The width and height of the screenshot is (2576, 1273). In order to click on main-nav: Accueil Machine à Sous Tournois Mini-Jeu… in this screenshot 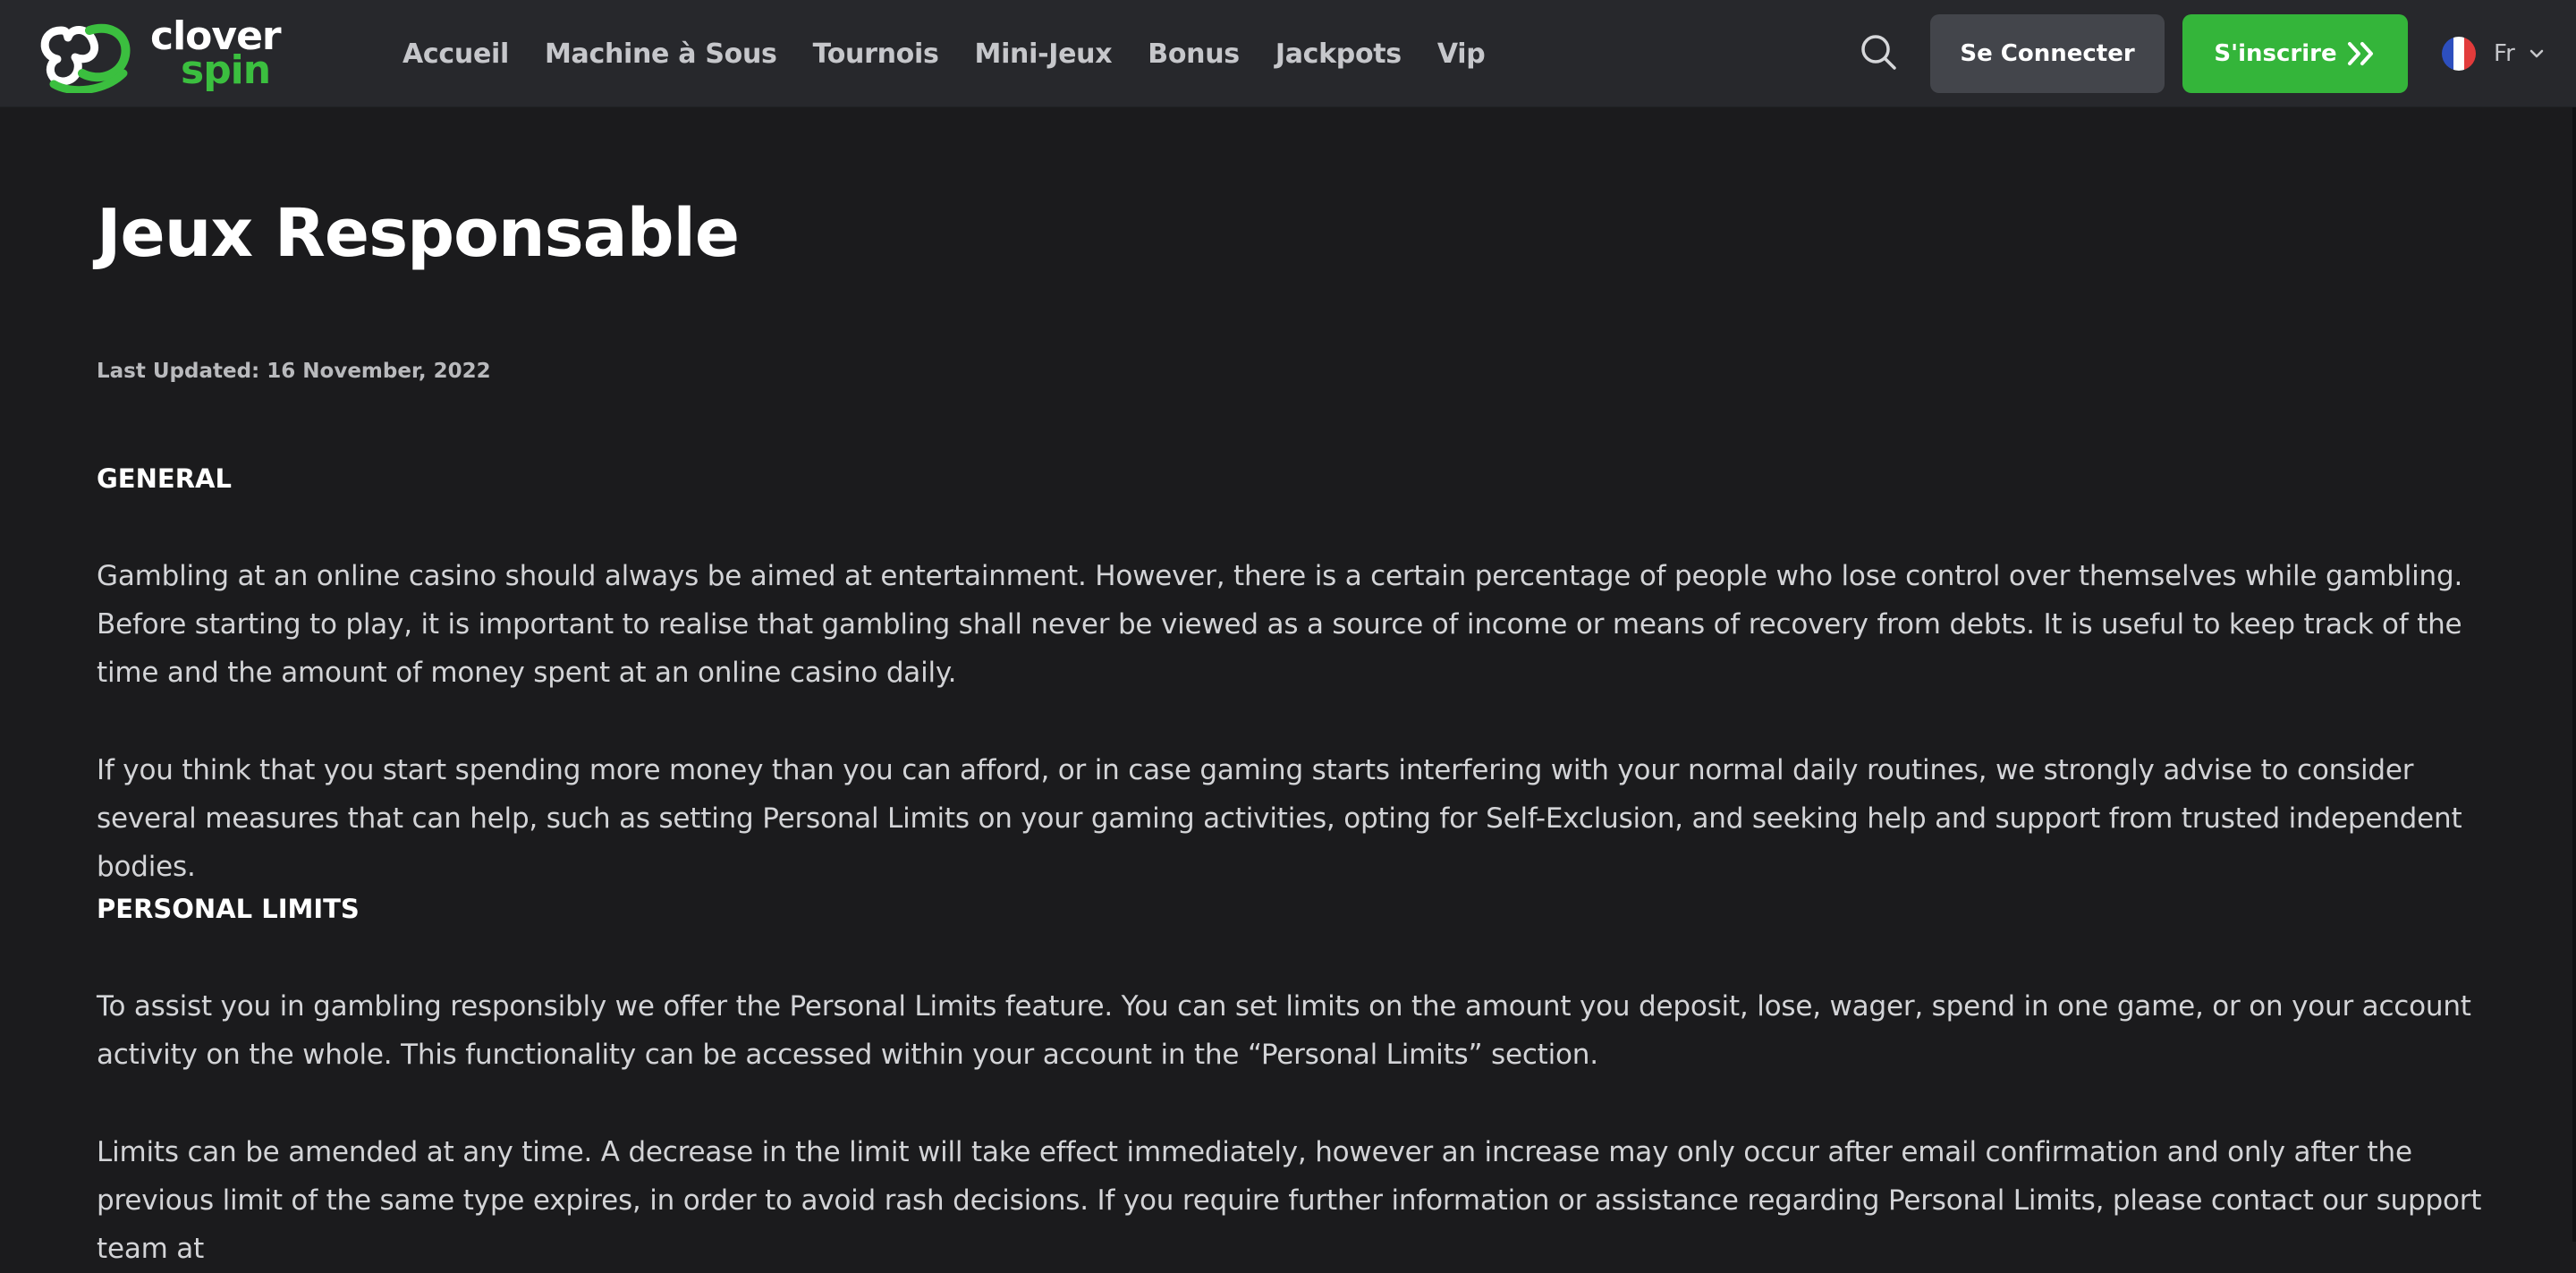, I will do `click(961, 53)`.